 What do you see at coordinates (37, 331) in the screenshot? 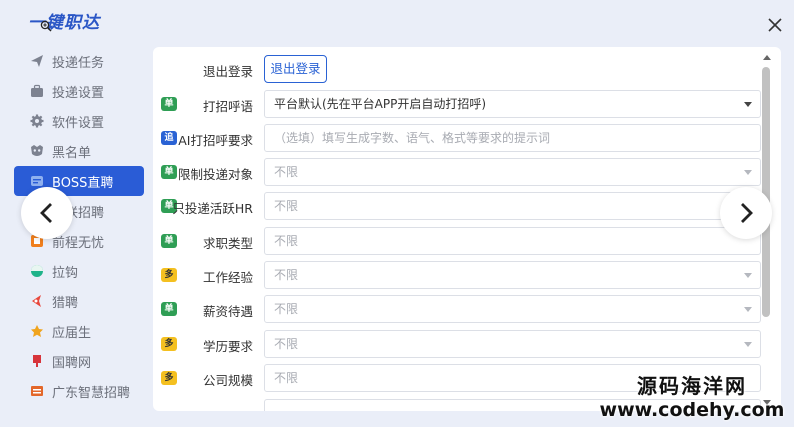
I see `graduate-icon` at bounding box center [37, 331].